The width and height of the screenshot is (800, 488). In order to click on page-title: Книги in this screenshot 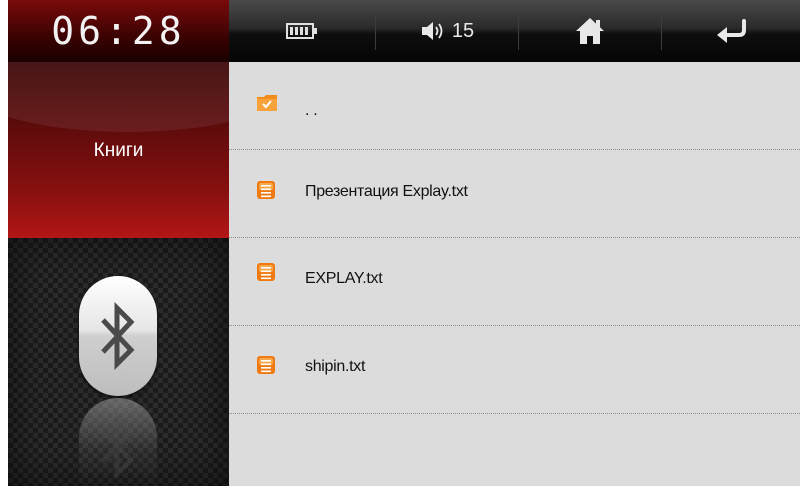, I will do `click(118, 150)`.